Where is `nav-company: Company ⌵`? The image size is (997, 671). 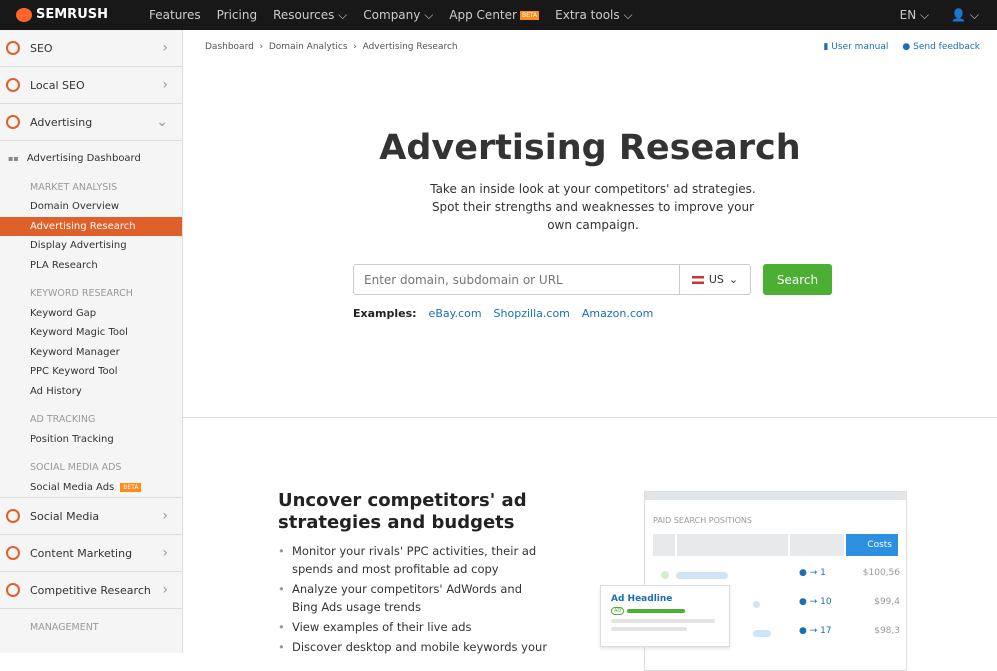
nav-company: Company ⌵ is located at coordinates (398, 15).